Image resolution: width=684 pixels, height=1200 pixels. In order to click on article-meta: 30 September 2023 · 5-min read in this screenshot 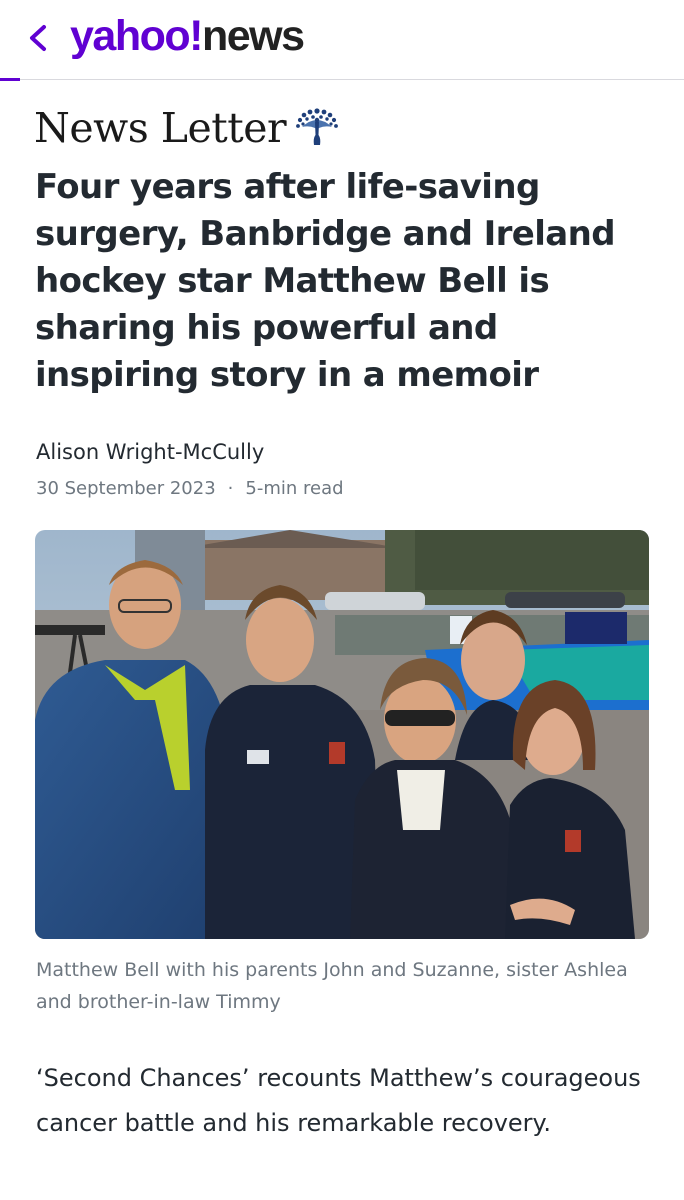, I will do `click(190, 488)`.